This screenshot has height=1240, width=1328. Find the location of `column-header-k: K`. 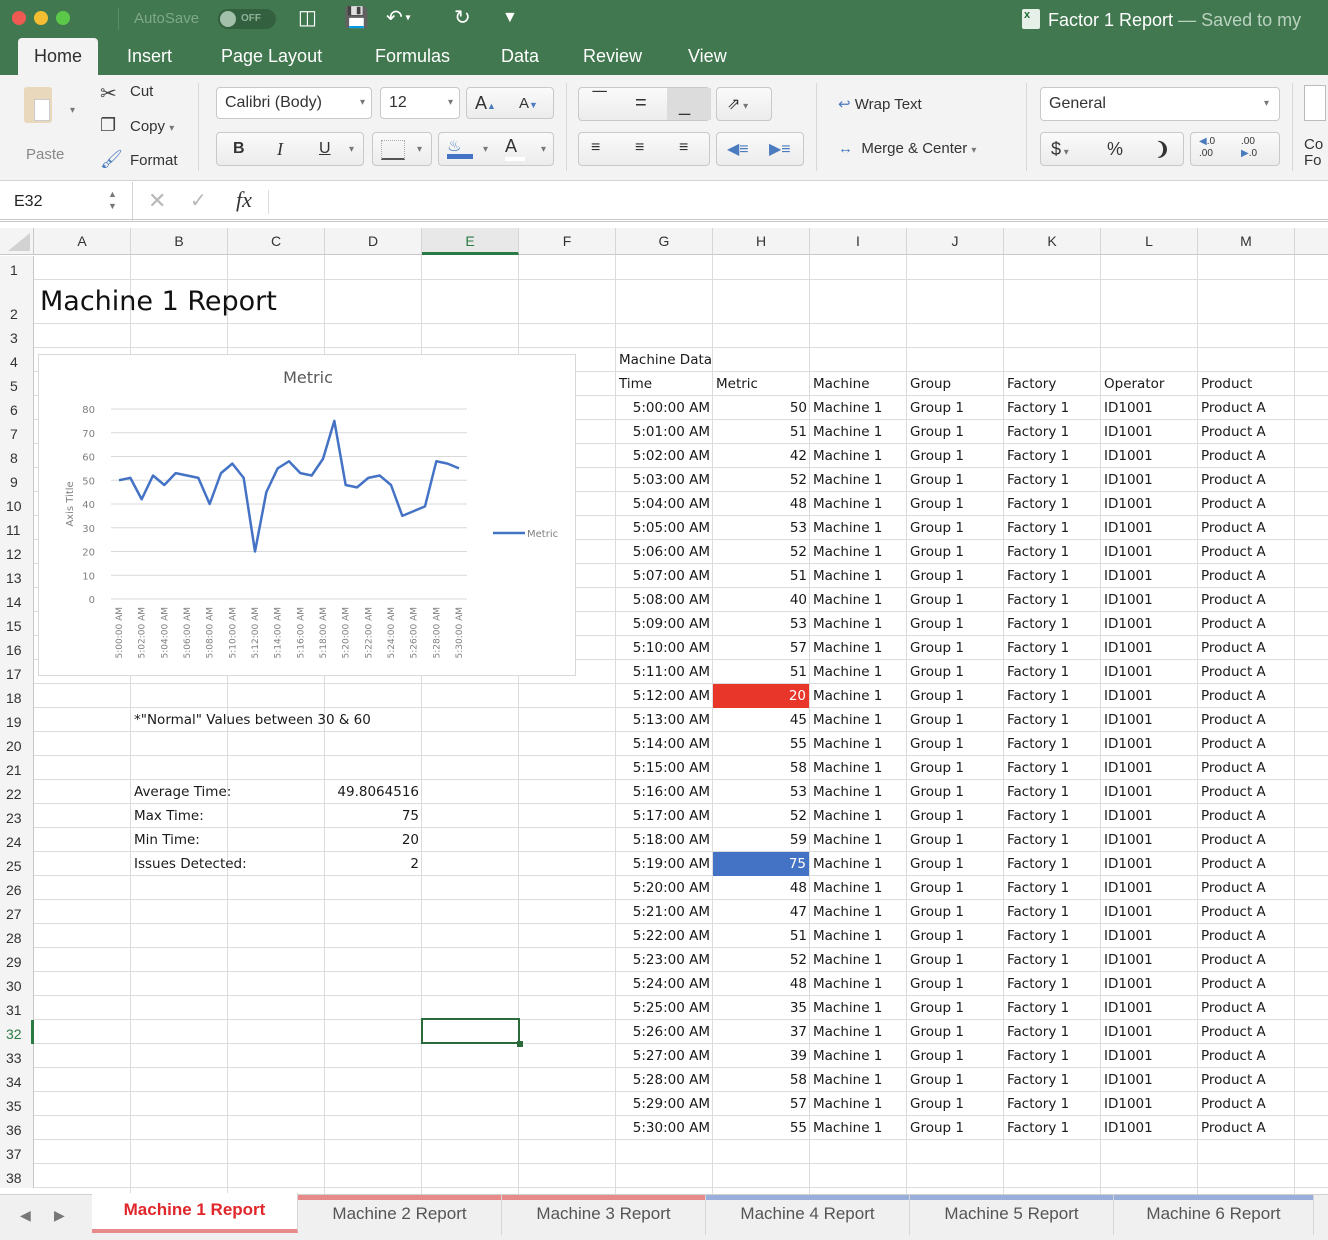

column-header-k: K is located at coordinates (1052, 241).